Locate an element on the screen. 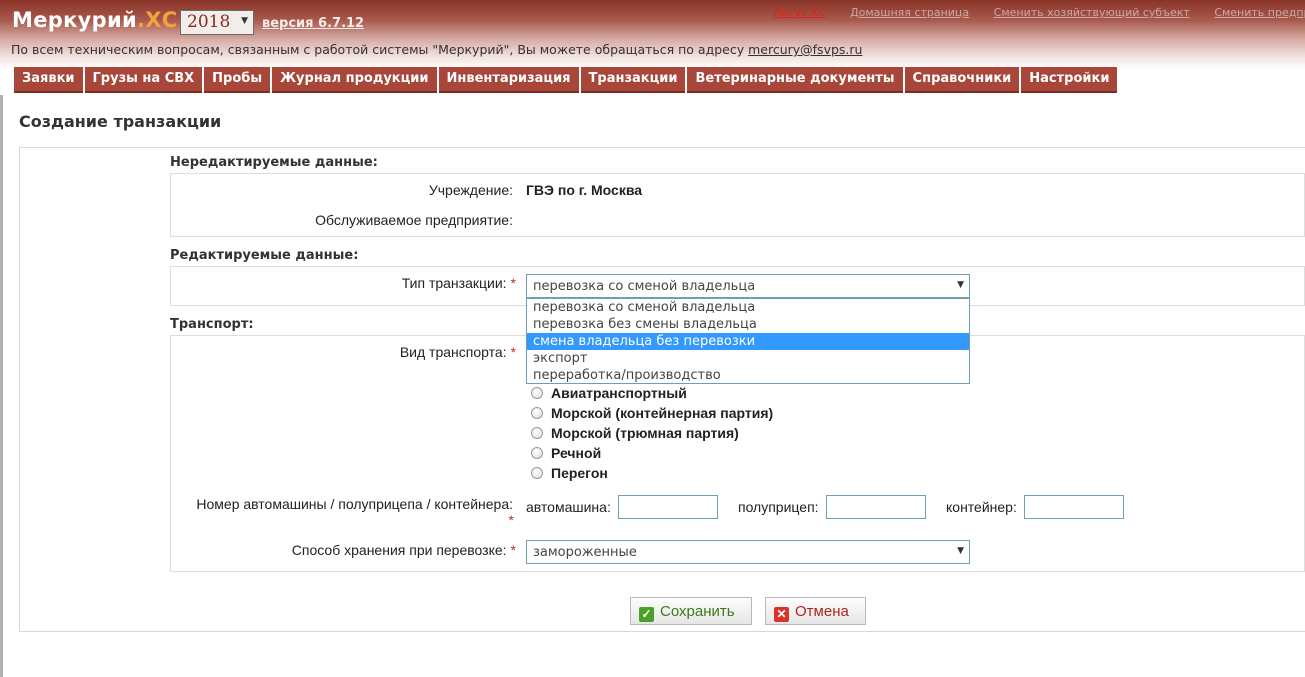 The width and height of the screenshot is (1305, 677). nav-tab-settings: Настройки is located at coordinates (1069, 80).